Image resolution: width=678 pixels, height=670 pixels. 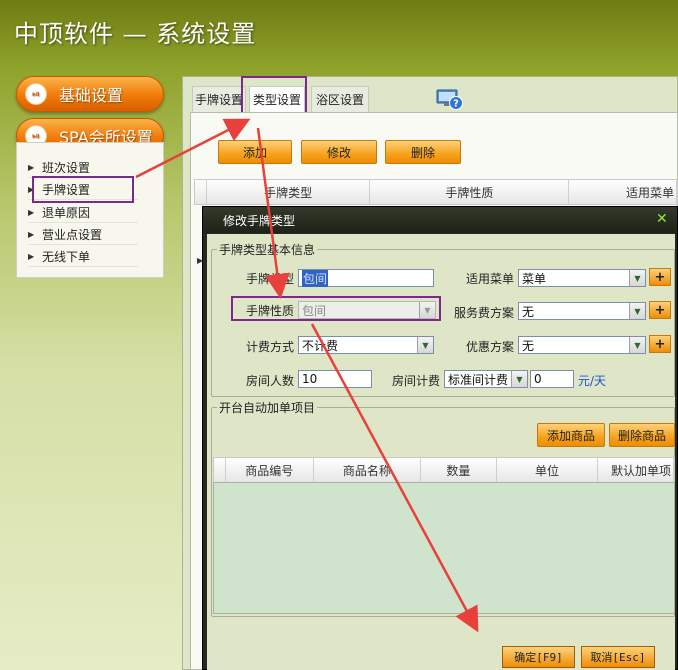 I want to click on arrow-to-nature-field, so click(x=273, y=213).